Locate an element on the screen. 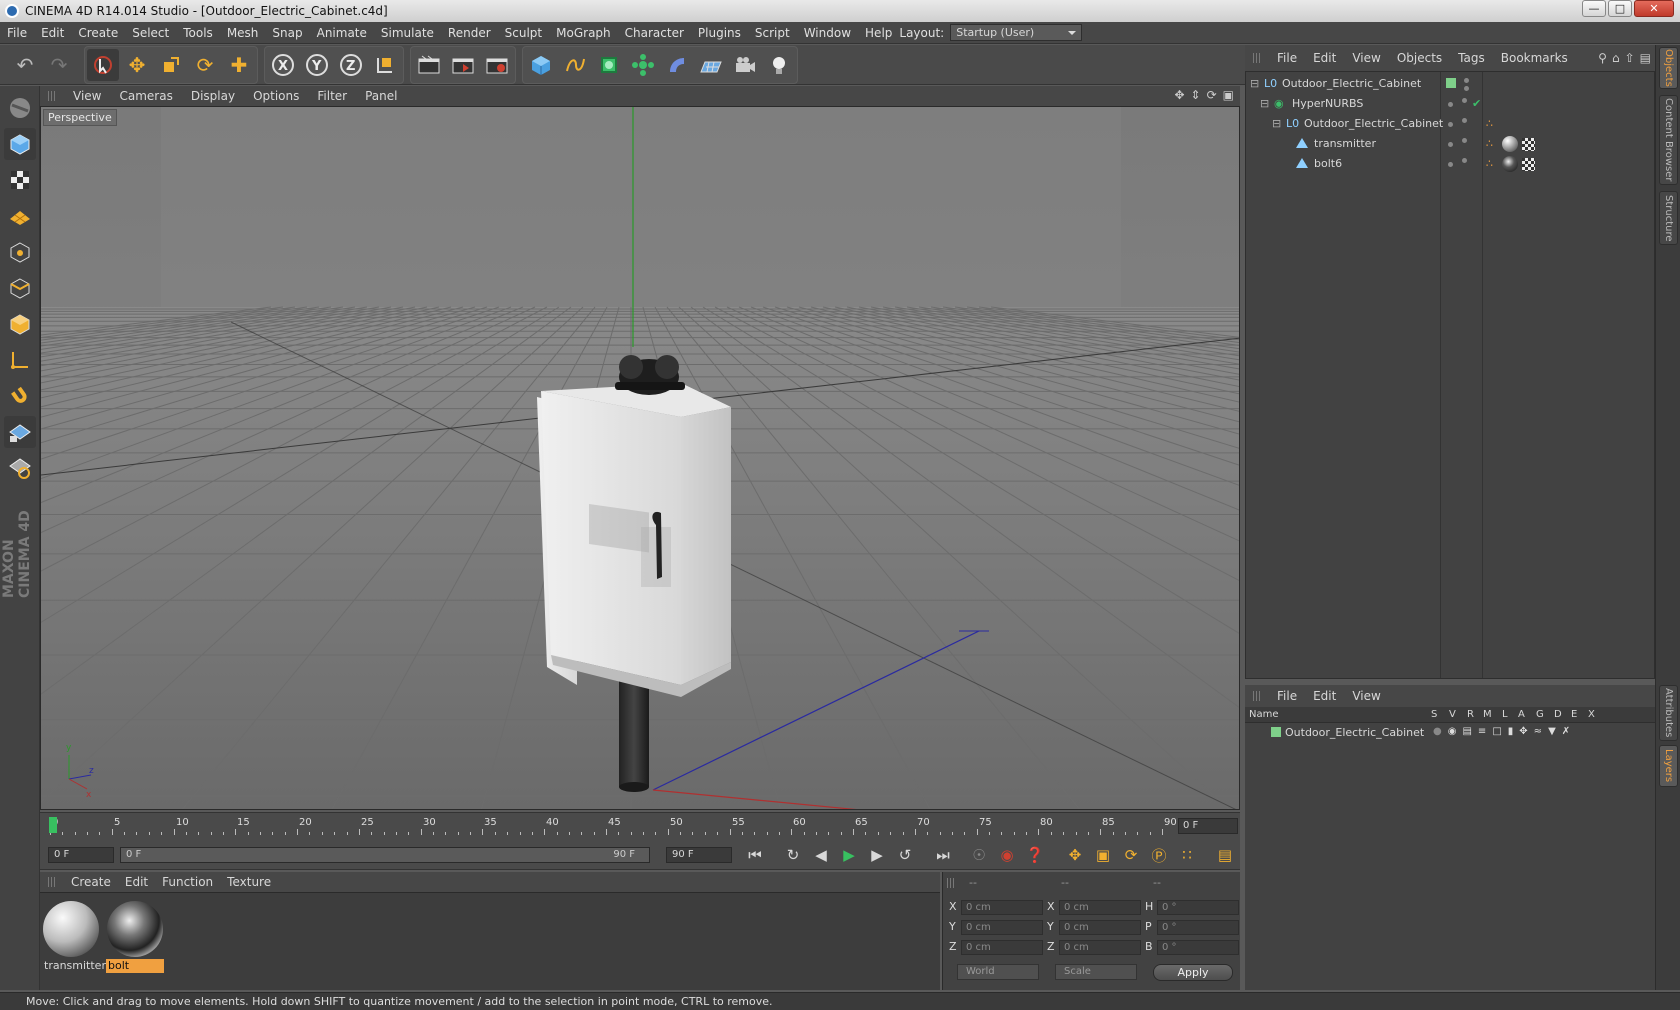  viewport-menu-filter: Filter is located at coordinates (332, 96).